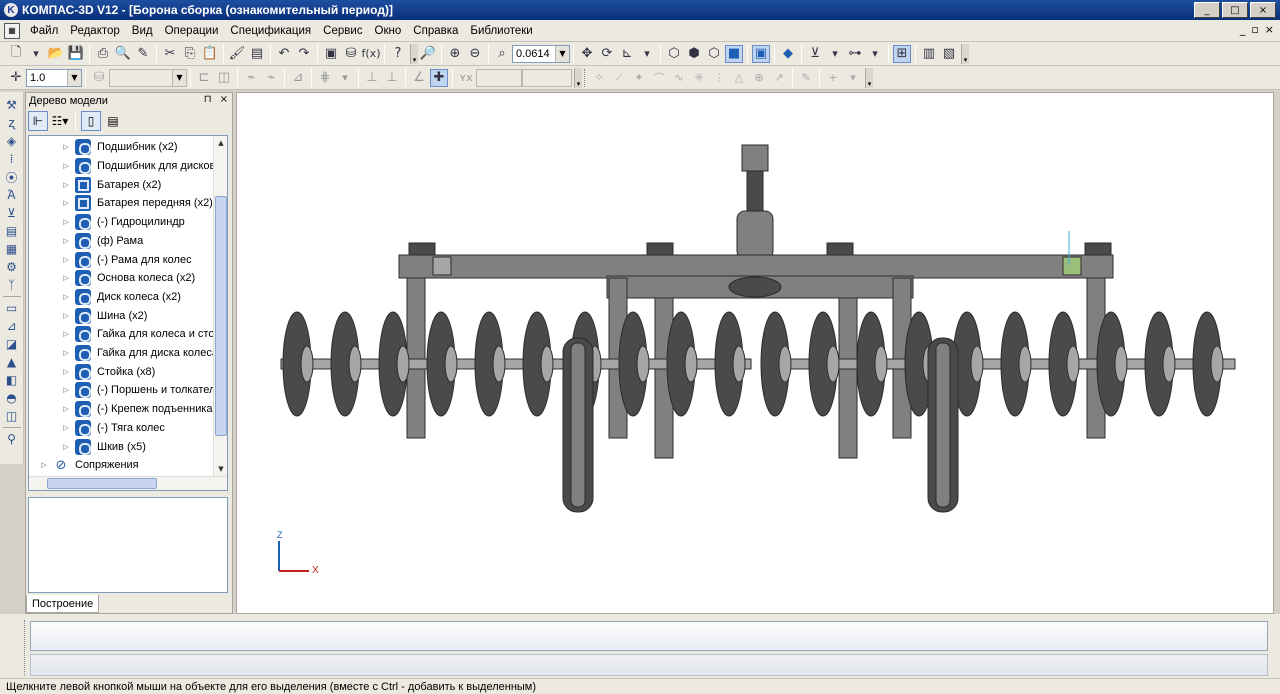 This screenshot has width=1280, height=694. What do you see at coordinates (108, 371) in the screenshot?
I see `tree-item: ▷ Стойка (х8)` at bounding box center [108, 371].